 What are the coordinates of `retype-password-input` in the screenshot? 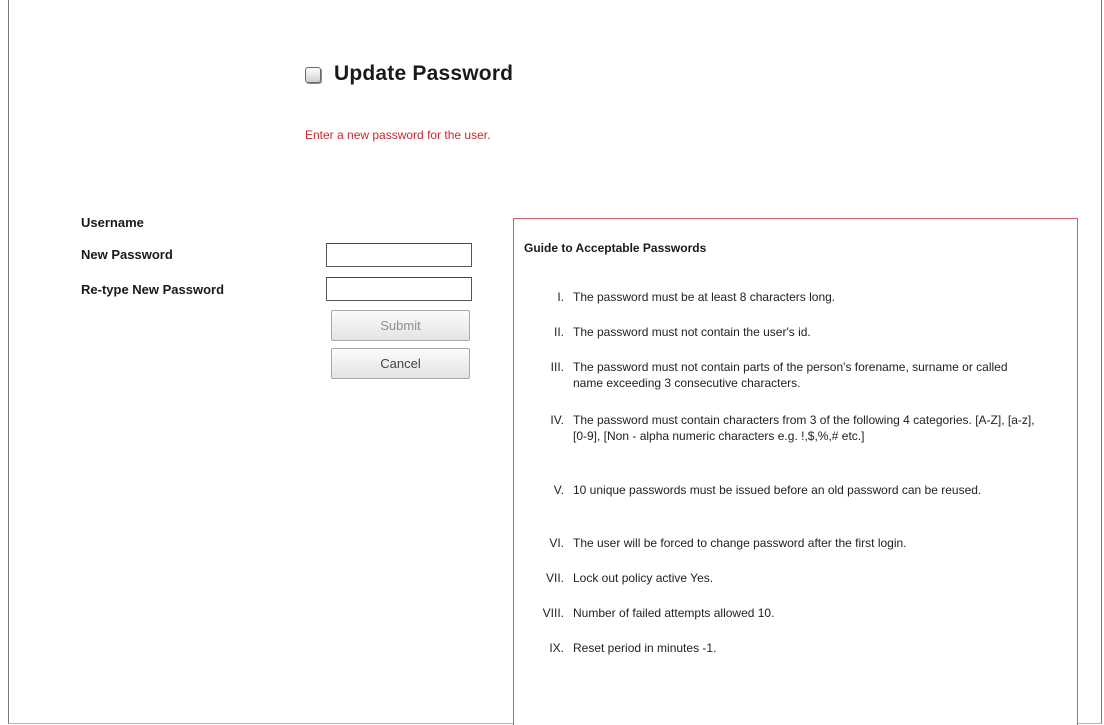 It's located at (399, 289).